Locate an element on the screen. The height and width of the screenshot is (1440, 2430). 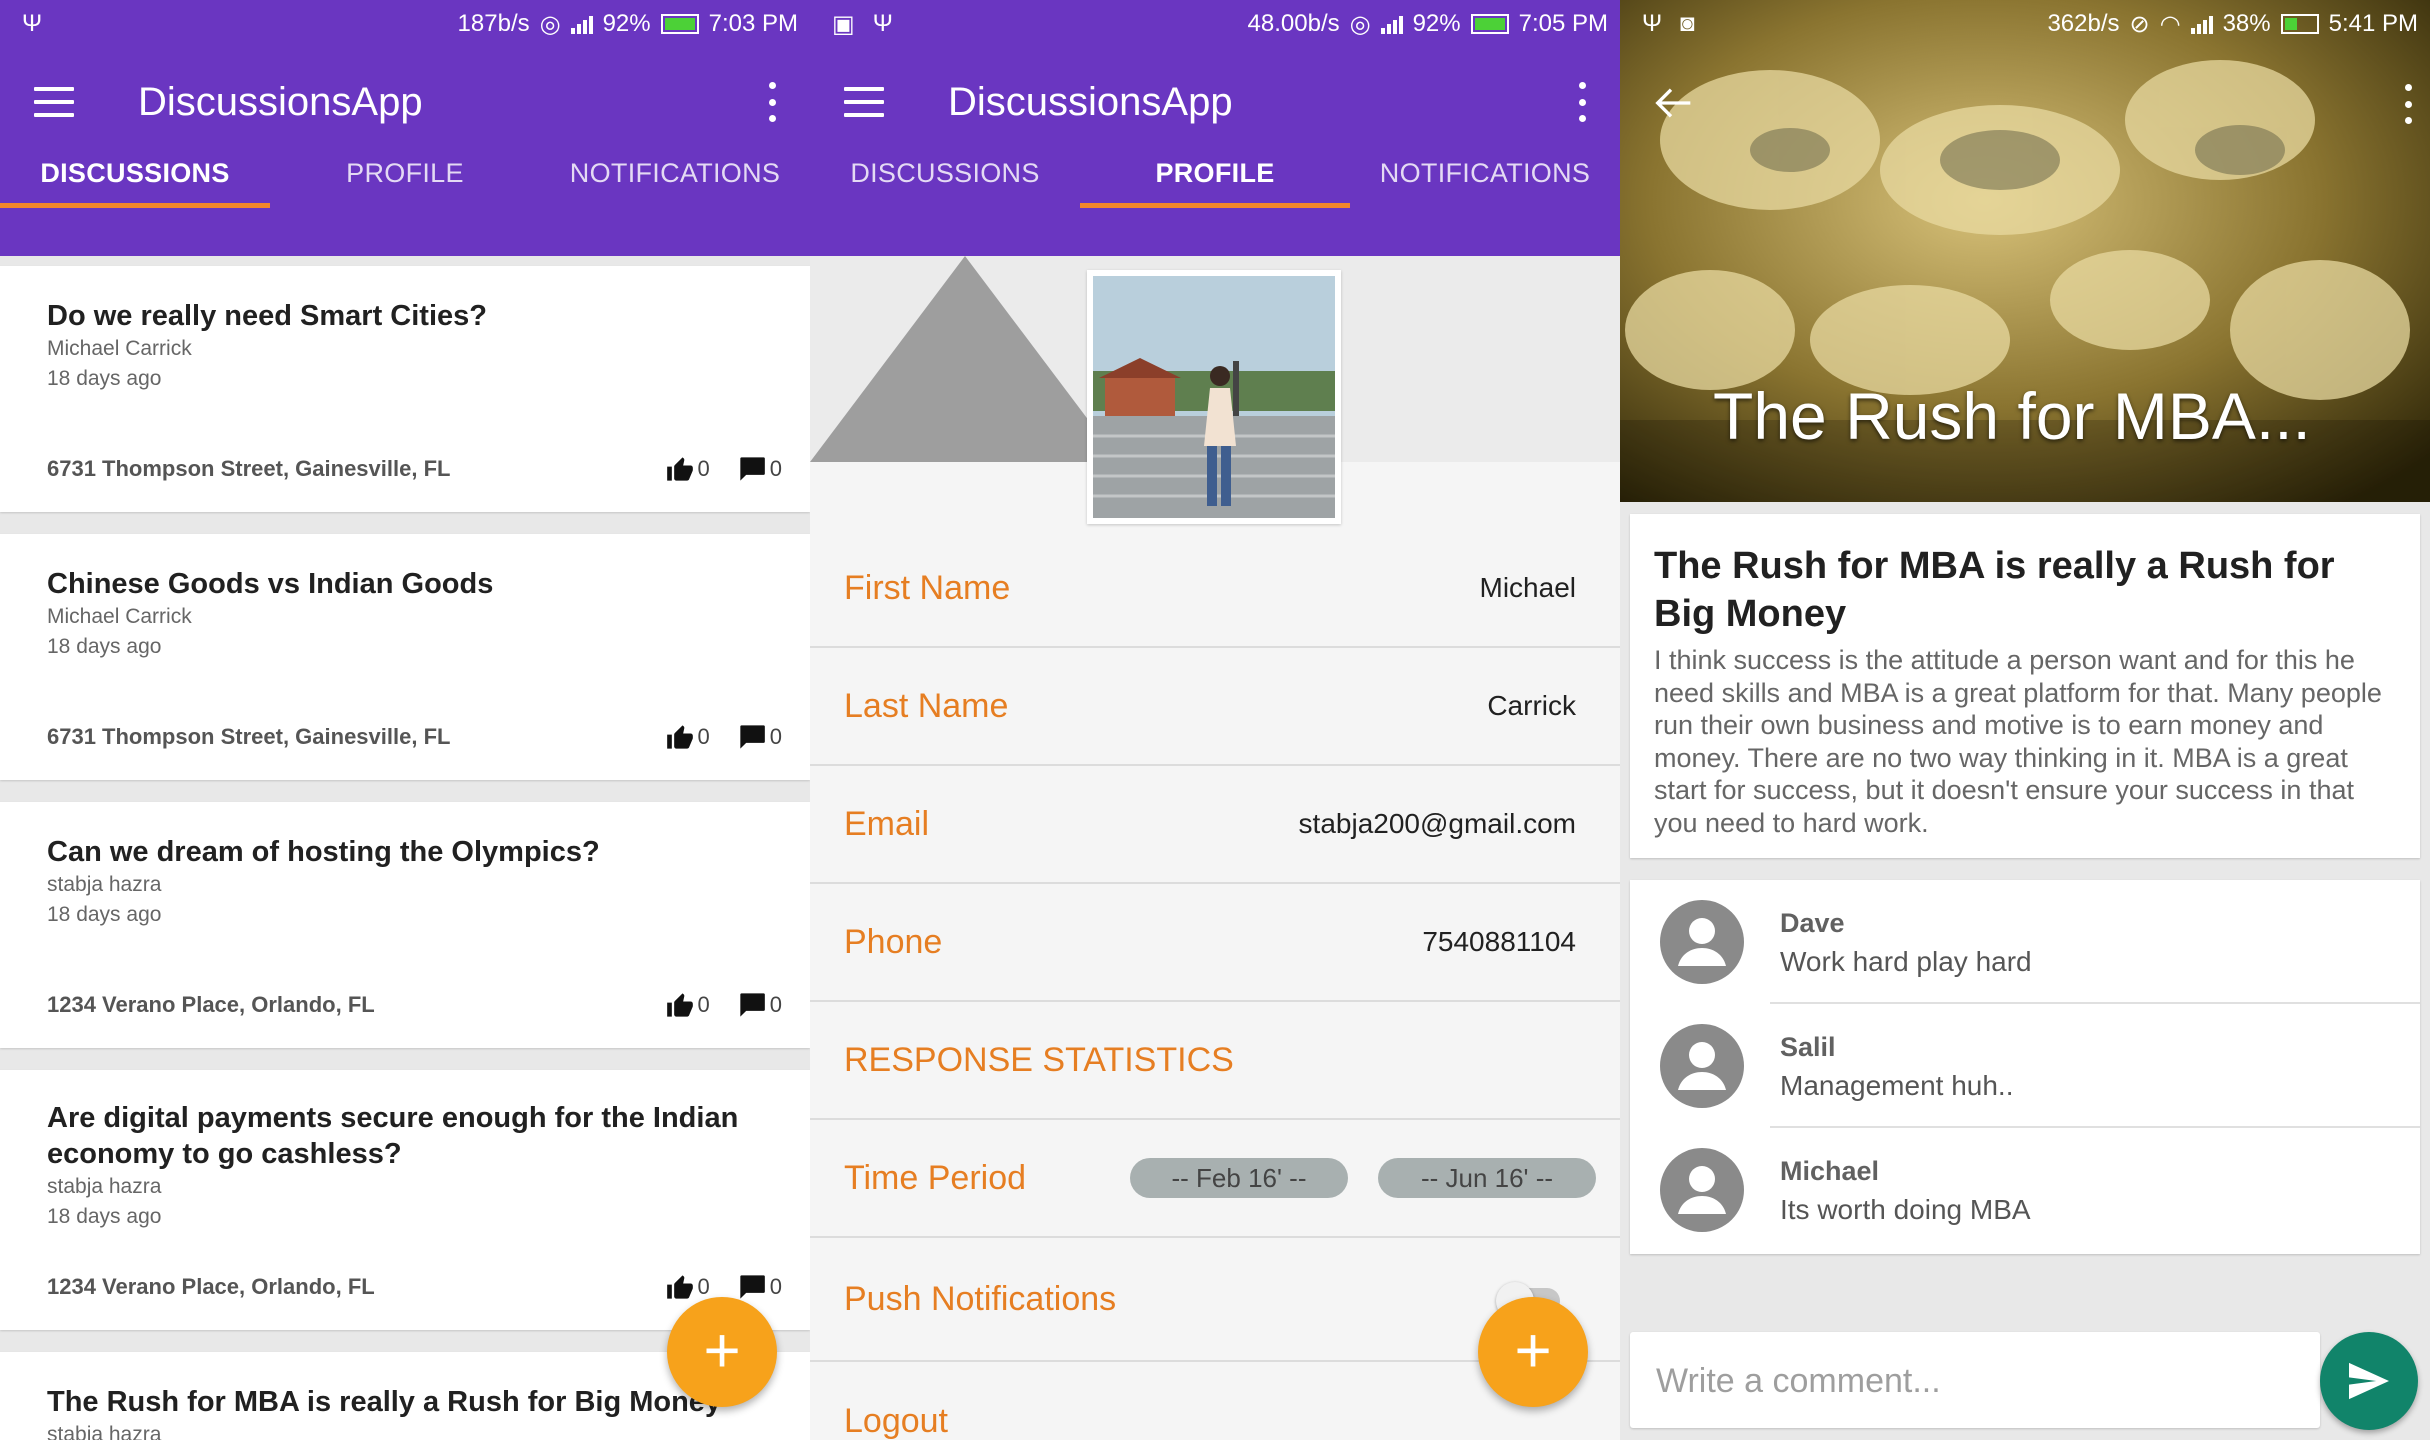
battery-percent: 92% is located at coordinates (1436, 23).